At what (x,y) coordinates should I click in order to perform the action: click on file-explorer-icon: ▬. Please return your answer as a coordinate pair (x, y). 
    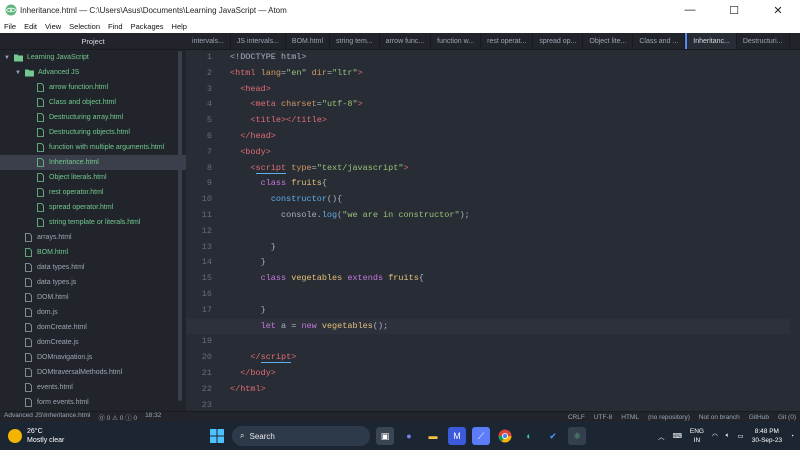
    Looking at the image, I should click on (433, 436).